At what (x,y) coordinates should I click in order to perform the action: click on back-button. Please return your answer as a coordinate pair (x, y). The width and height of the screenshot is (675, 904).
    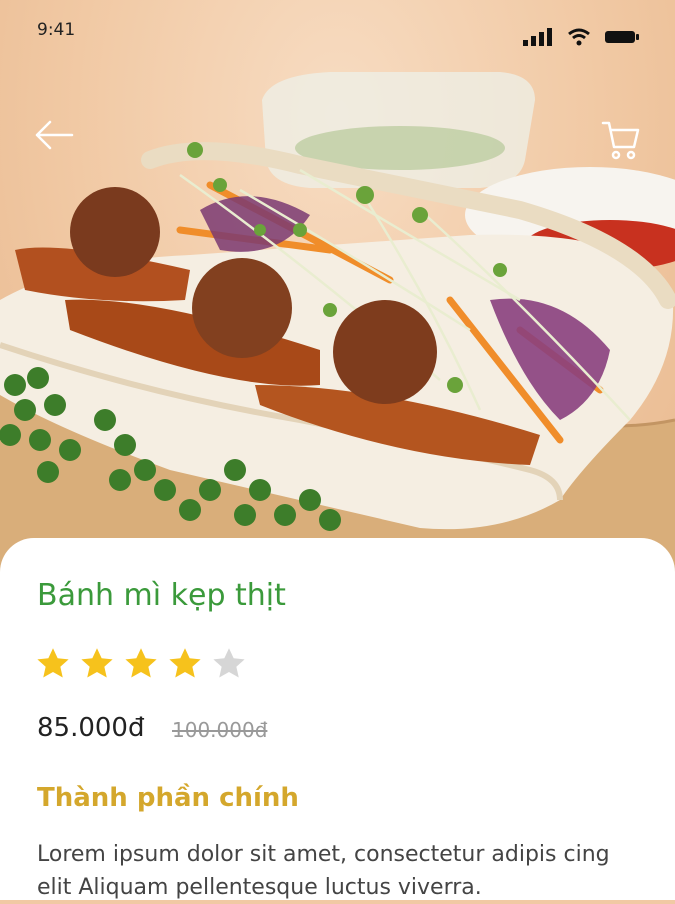
    Looking at the image, I should click on (54, 135).